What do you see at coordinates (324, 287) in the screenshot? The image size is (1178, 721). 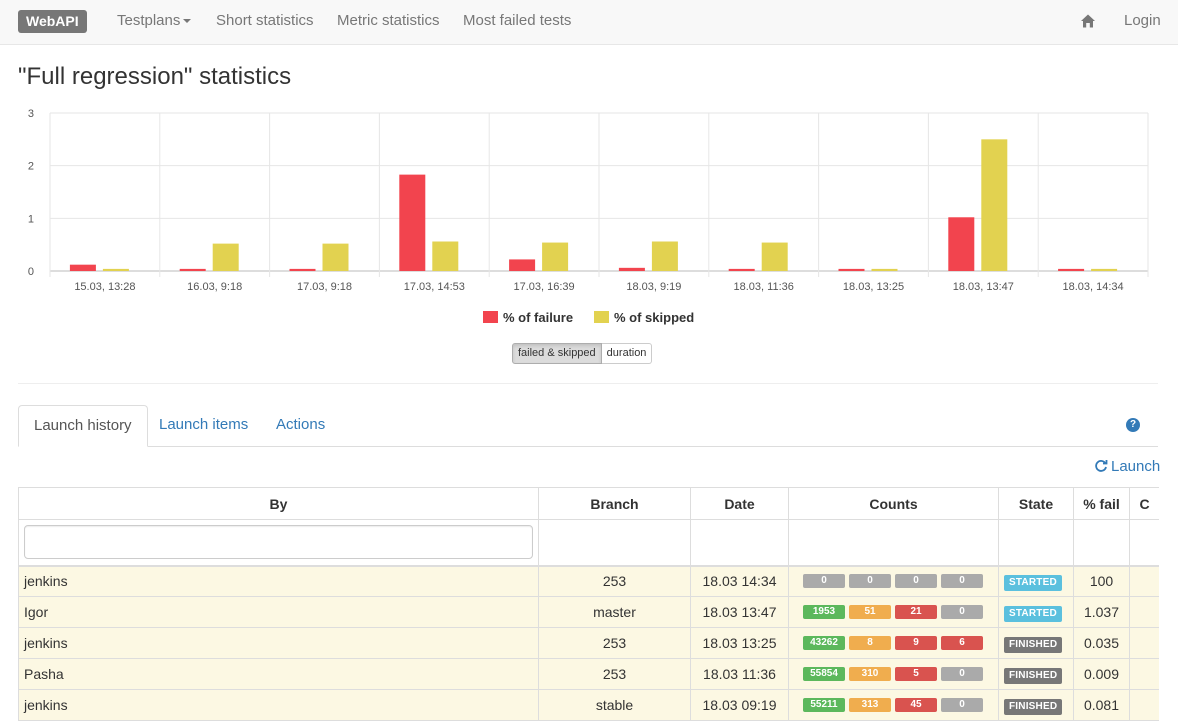 I see `x-tick-label: 17.03, 9:18` at bounding box center [324, 287].